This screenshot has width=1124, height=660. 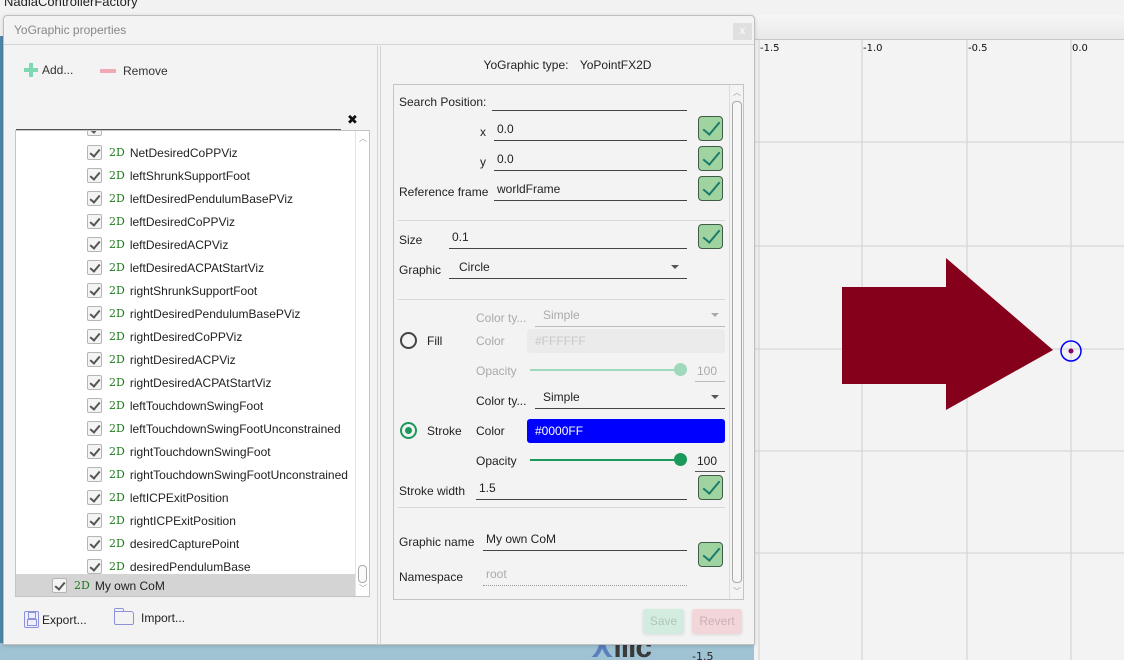 What do you see at coordinates (158, 497) in the screenshot?
I see `tree-row: 2D leftICPExitPosition` at bounding box center [158, 497].